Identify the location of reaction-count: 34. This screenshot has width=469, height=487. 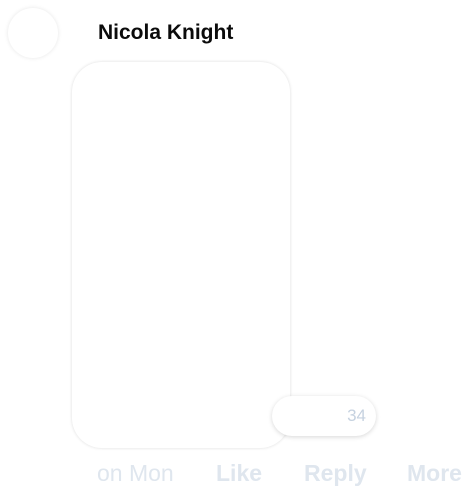
(356, 415).